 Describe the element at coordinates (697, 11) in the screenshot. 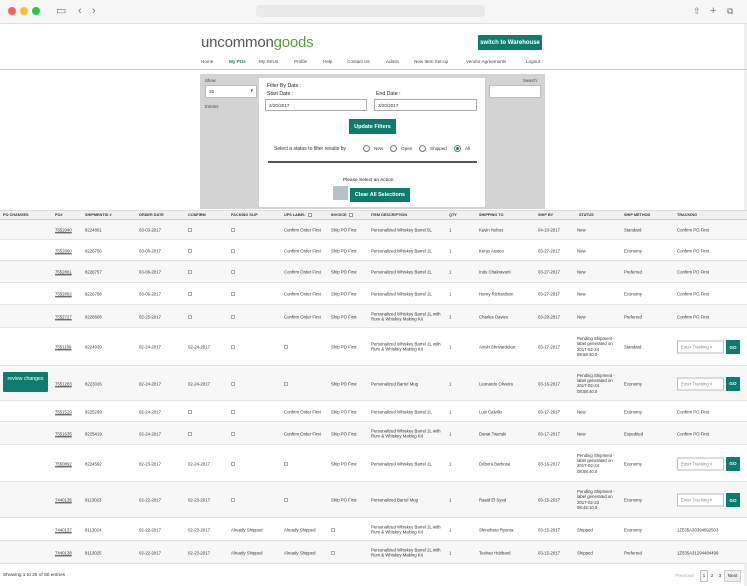

I see `share-icon: ⇧` at that location.